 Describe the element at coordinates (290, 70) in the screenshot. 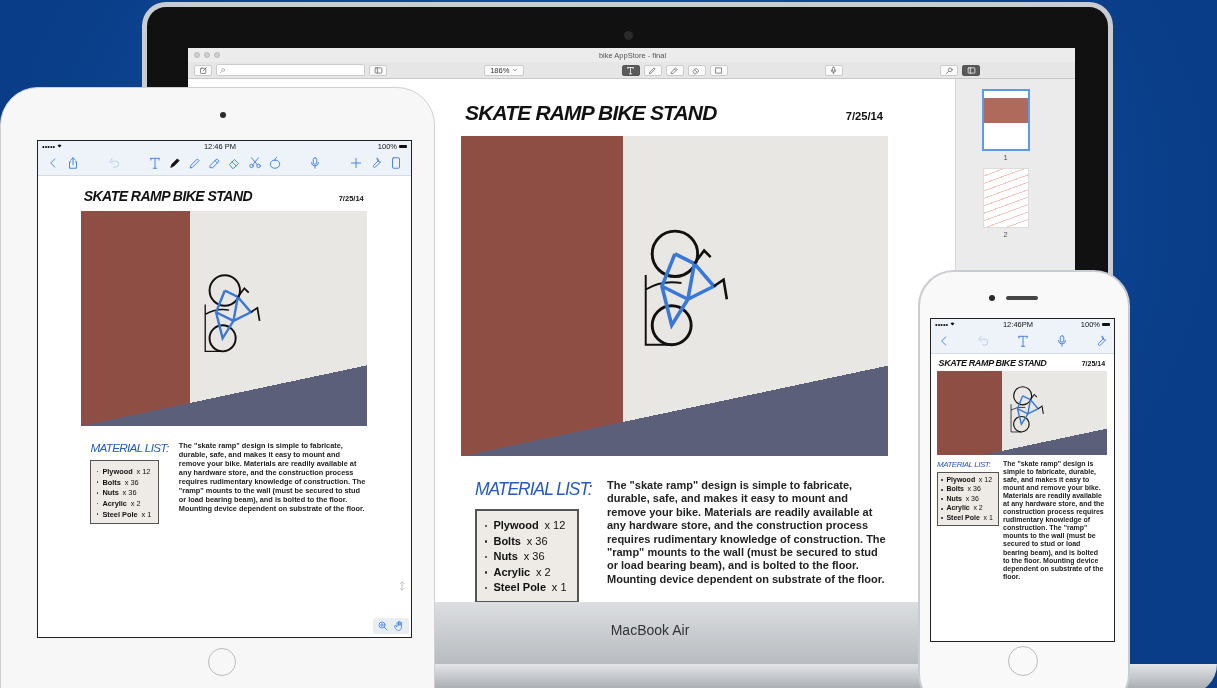

I see `search-field` at that location.